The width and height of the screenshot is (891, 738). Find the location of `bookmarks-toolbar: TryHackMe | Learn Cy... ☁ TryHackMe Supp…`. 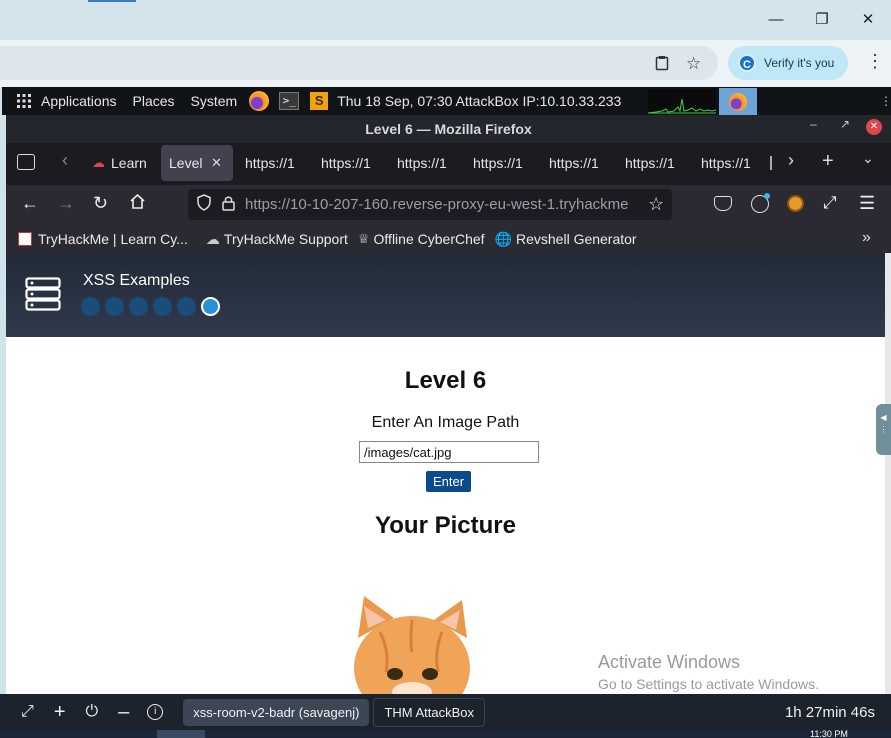

bookmarks-toolbar: TryHackMe | Learn Cy... ☁ TryHackMe Supp… is located at coordinates (448, 239).